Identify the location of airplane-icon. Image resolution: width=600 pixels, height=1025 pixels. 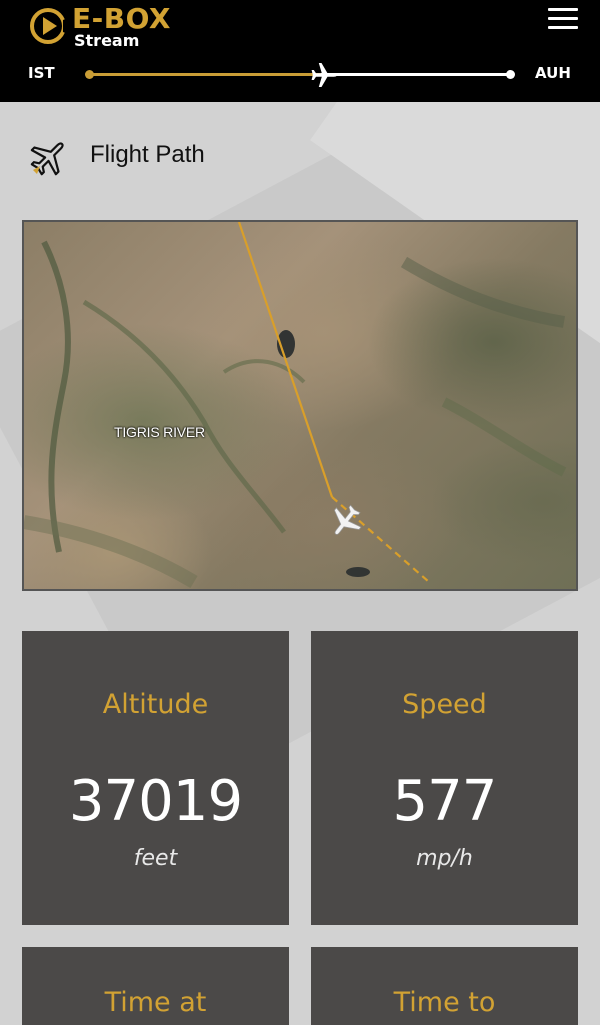
(324, 75).